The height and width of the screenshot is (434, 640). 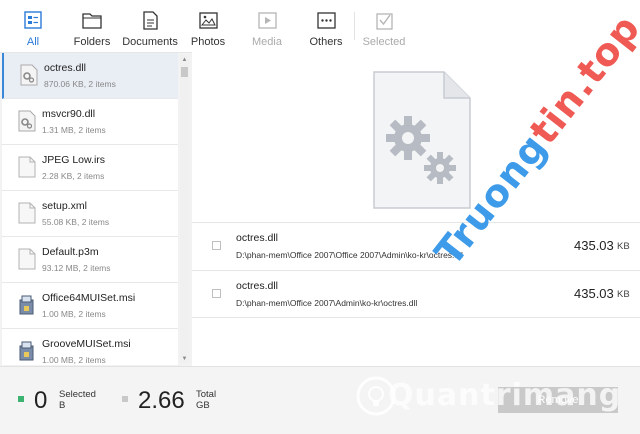 What do you see at coordinates (206, 394) in the screenshot?
I see `total-label: Total` at bounding box center [206, 394].